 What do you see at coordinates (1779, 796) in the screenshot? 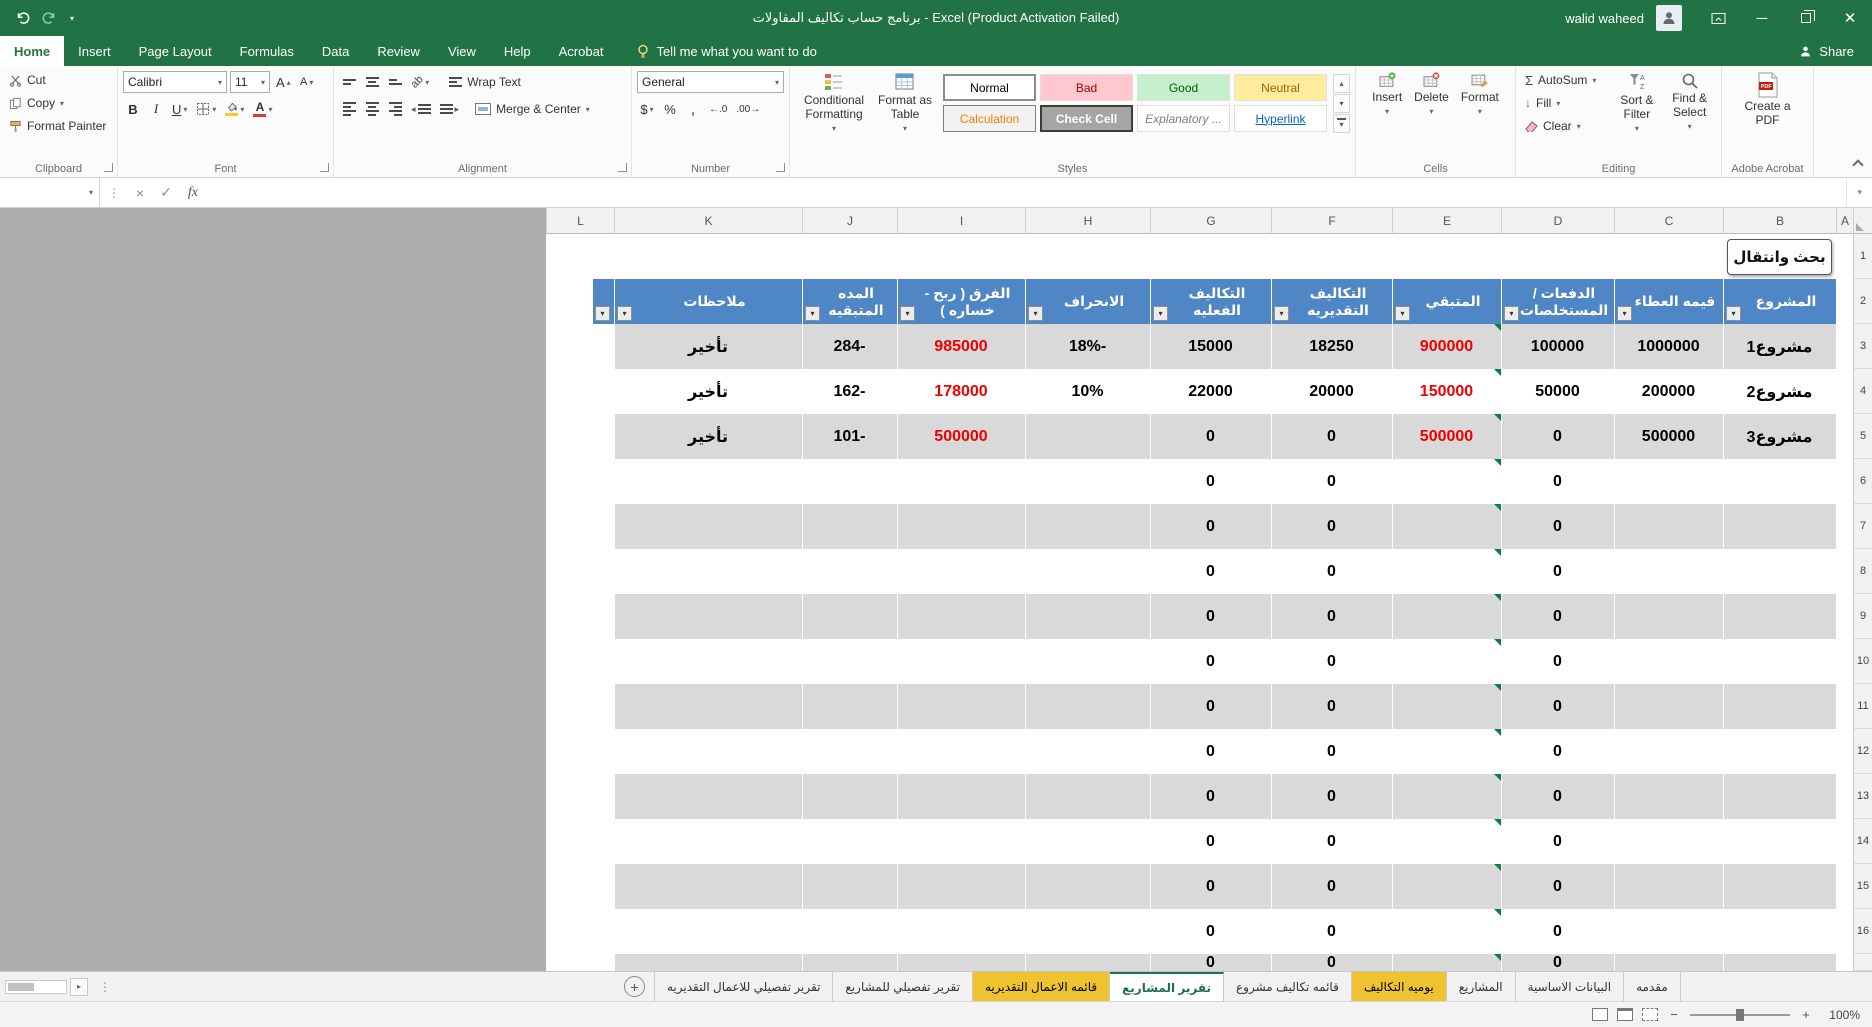
I see `cell-B13` at bounding box center [1779, 796].